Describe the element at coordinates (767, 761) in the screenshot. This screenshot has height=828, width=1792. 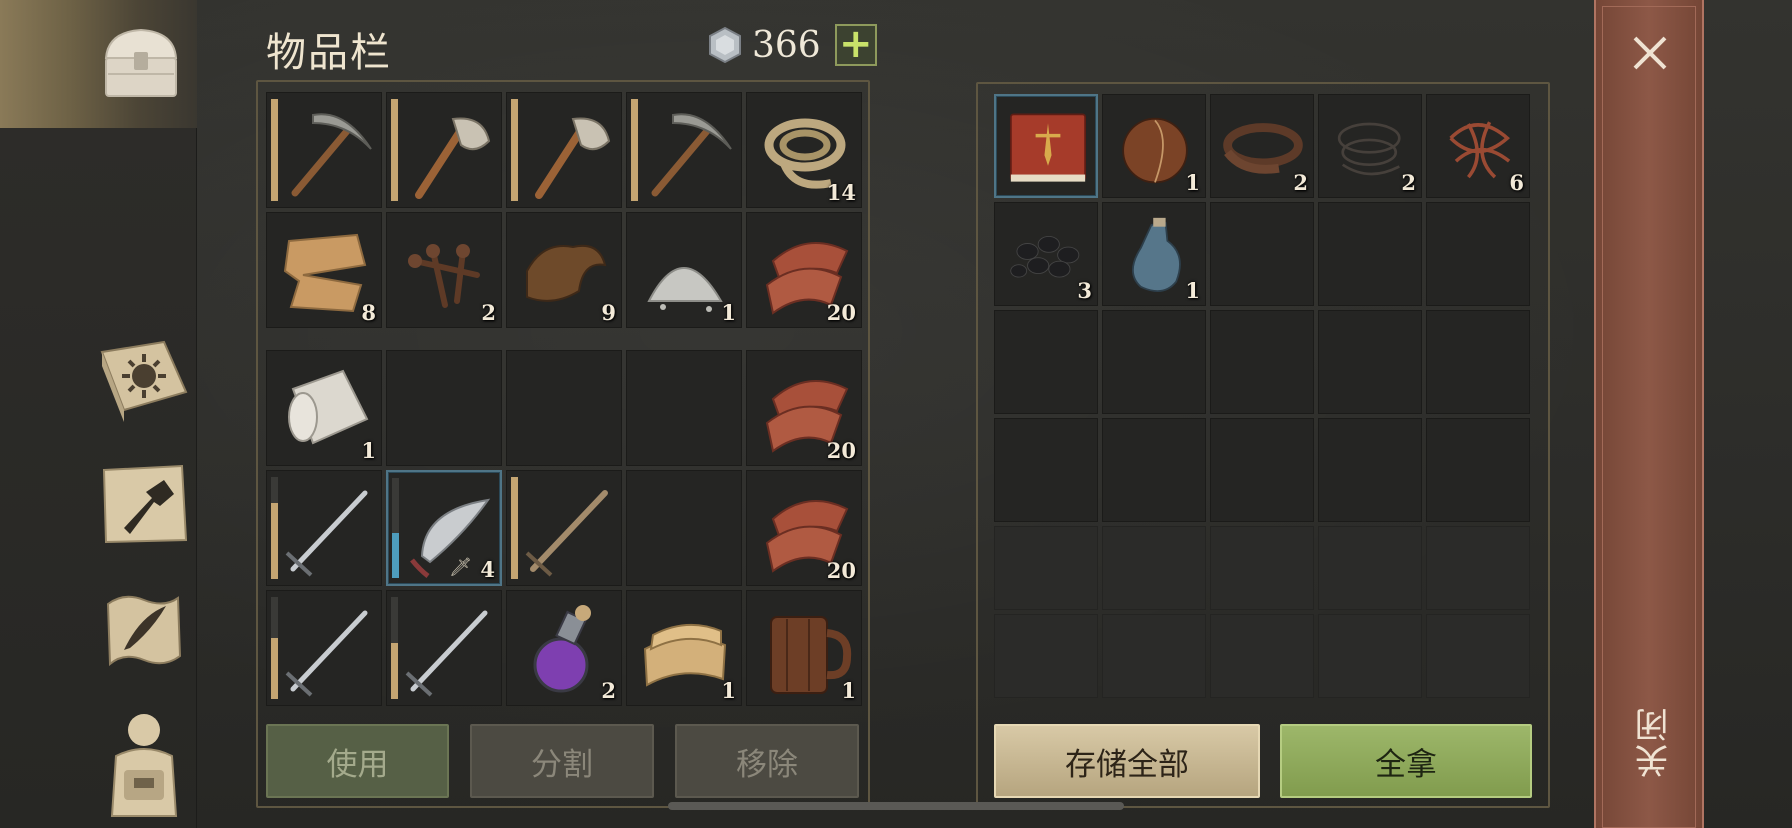
I see `remove-button: 移除` at that location.